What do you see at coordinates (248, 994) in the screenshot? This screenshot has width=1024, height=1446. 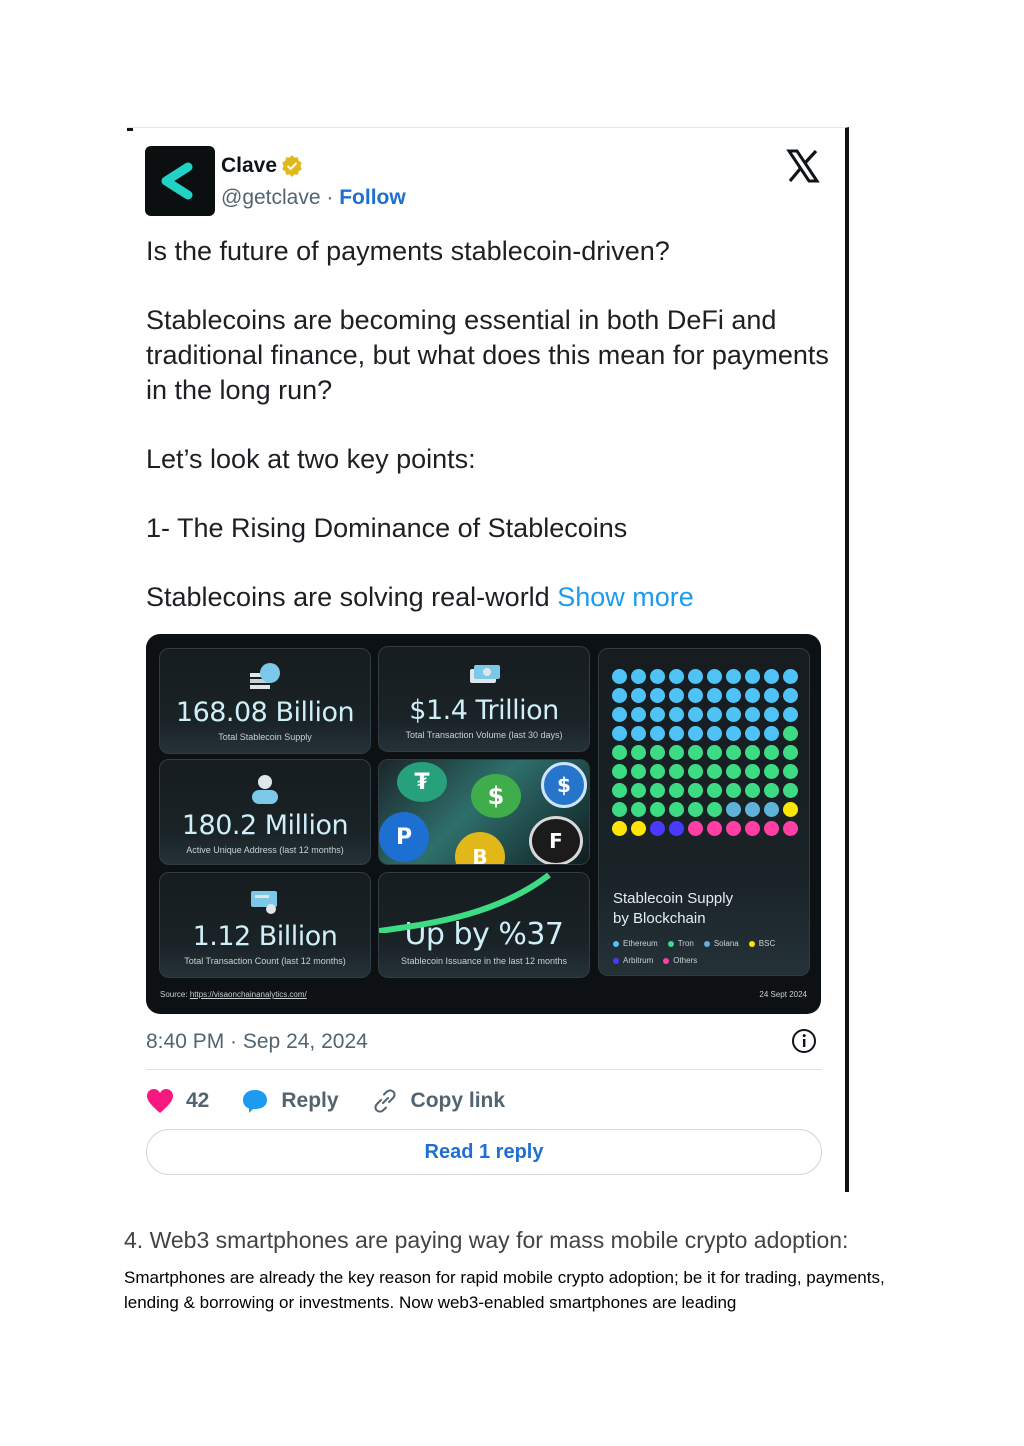 I see `source-link: https://visaonchainanalytics.com/` at bounding box center [248, 994].